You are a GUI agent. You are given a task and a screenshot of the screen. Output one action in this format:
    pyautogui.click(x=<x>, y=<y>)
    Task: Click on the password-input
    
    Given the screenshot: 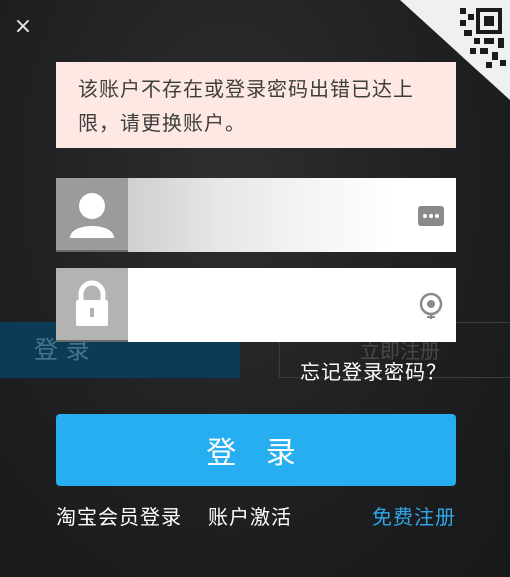 What is the action you would take?
    pyautogui.click(x=258, y=305)
    